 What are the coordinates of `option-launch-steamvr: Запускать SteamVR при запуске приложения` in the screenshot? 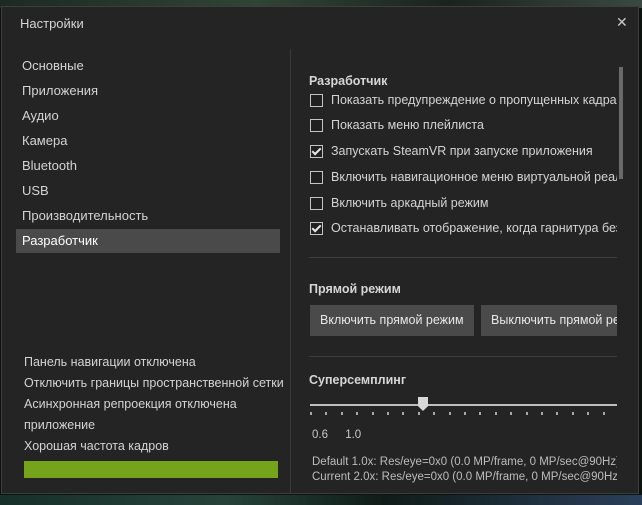 It's located at (451, 151).